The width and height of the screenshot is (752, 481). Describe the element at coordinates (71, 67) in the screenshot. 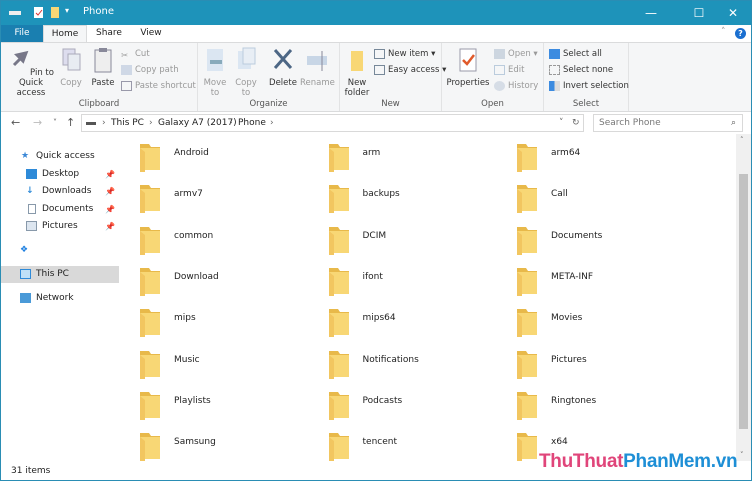

I see `copy-button: Copy` at that location.